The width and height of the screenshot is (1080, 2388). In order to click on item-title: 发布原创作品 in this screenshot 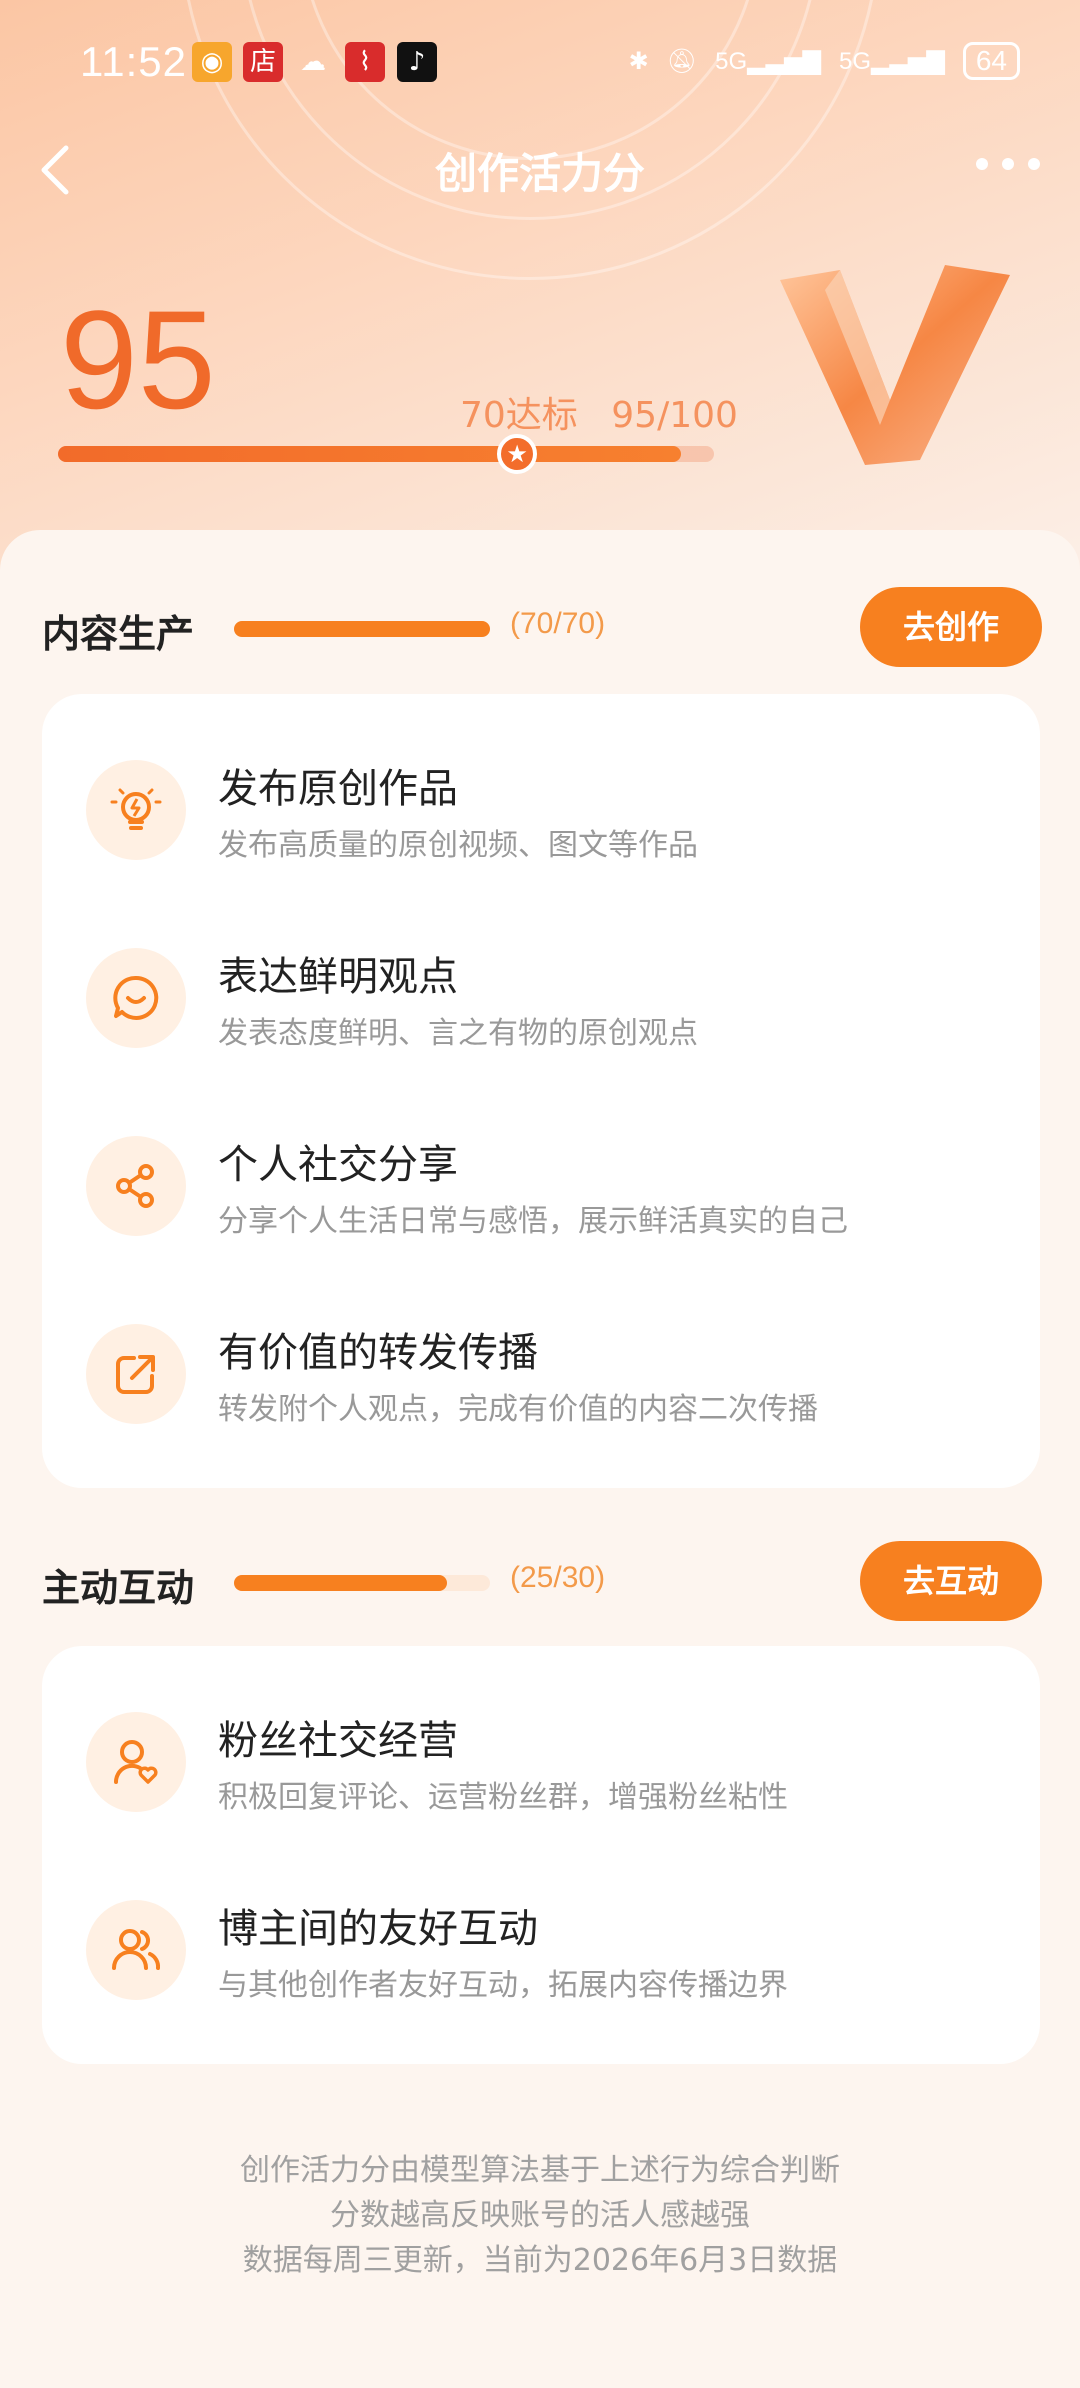, I will do `click(338, 789)`.